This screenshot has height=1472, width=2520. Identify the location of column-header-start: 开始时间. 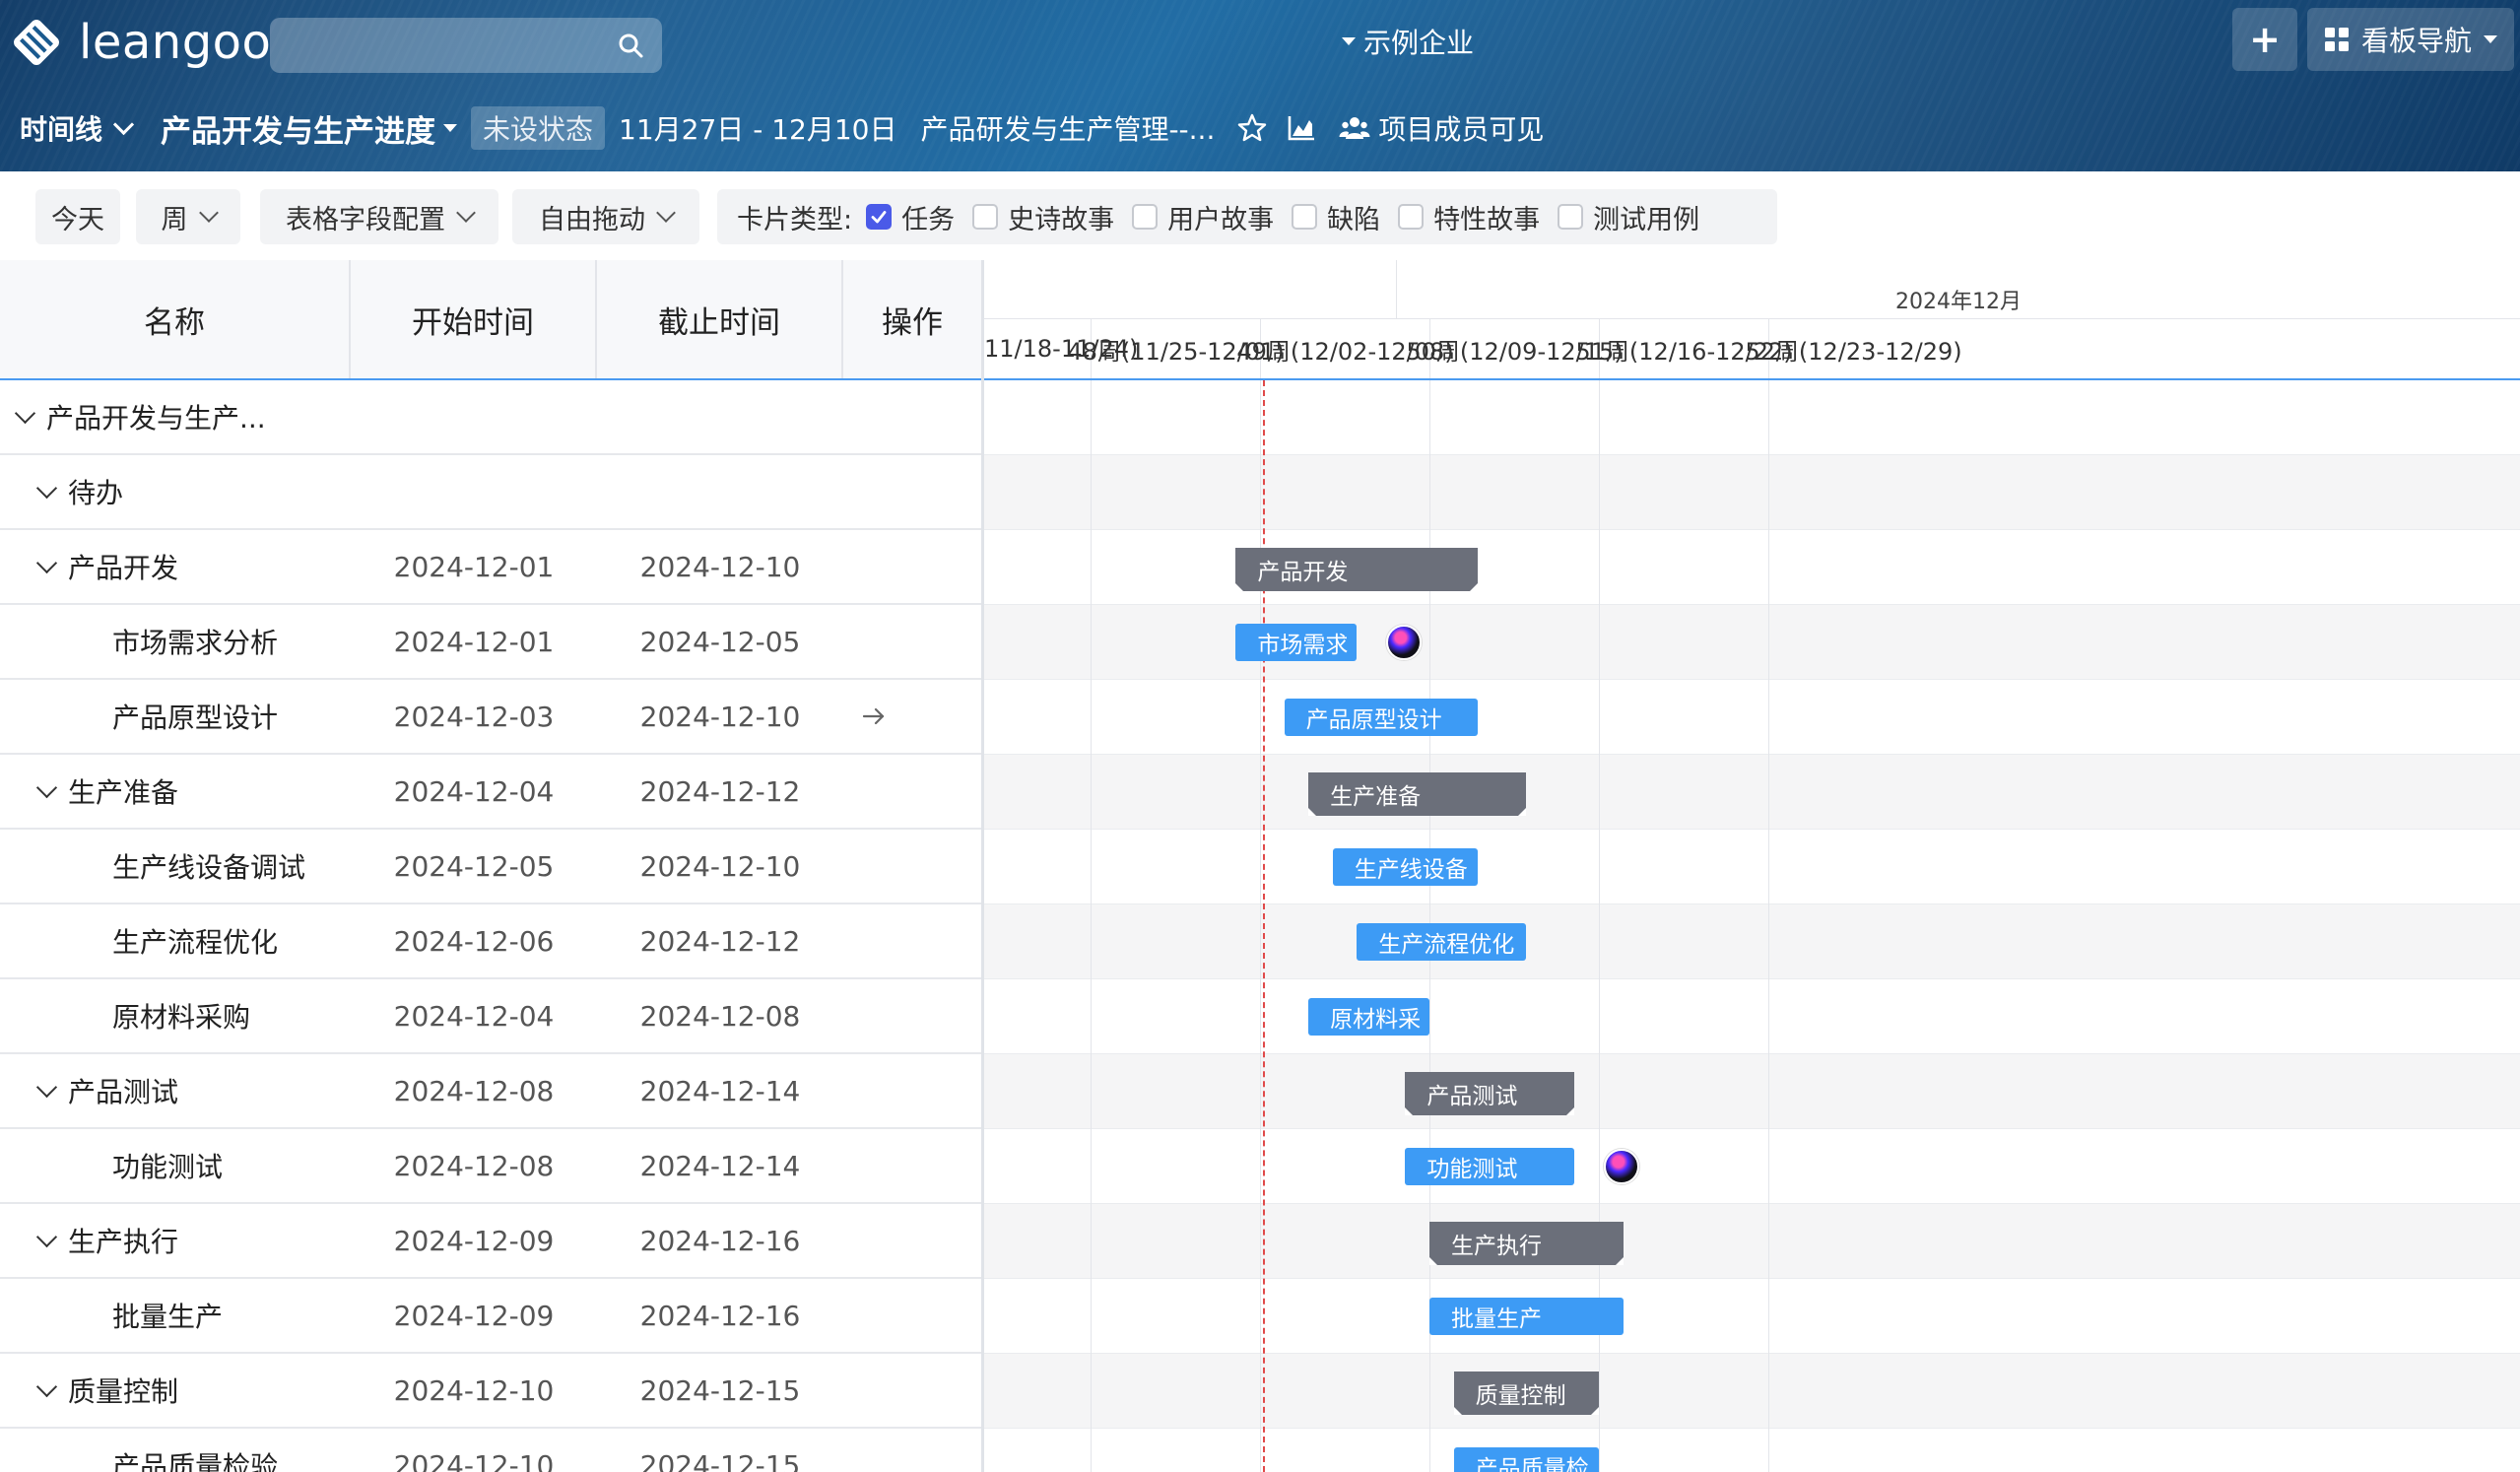
(474, 319).